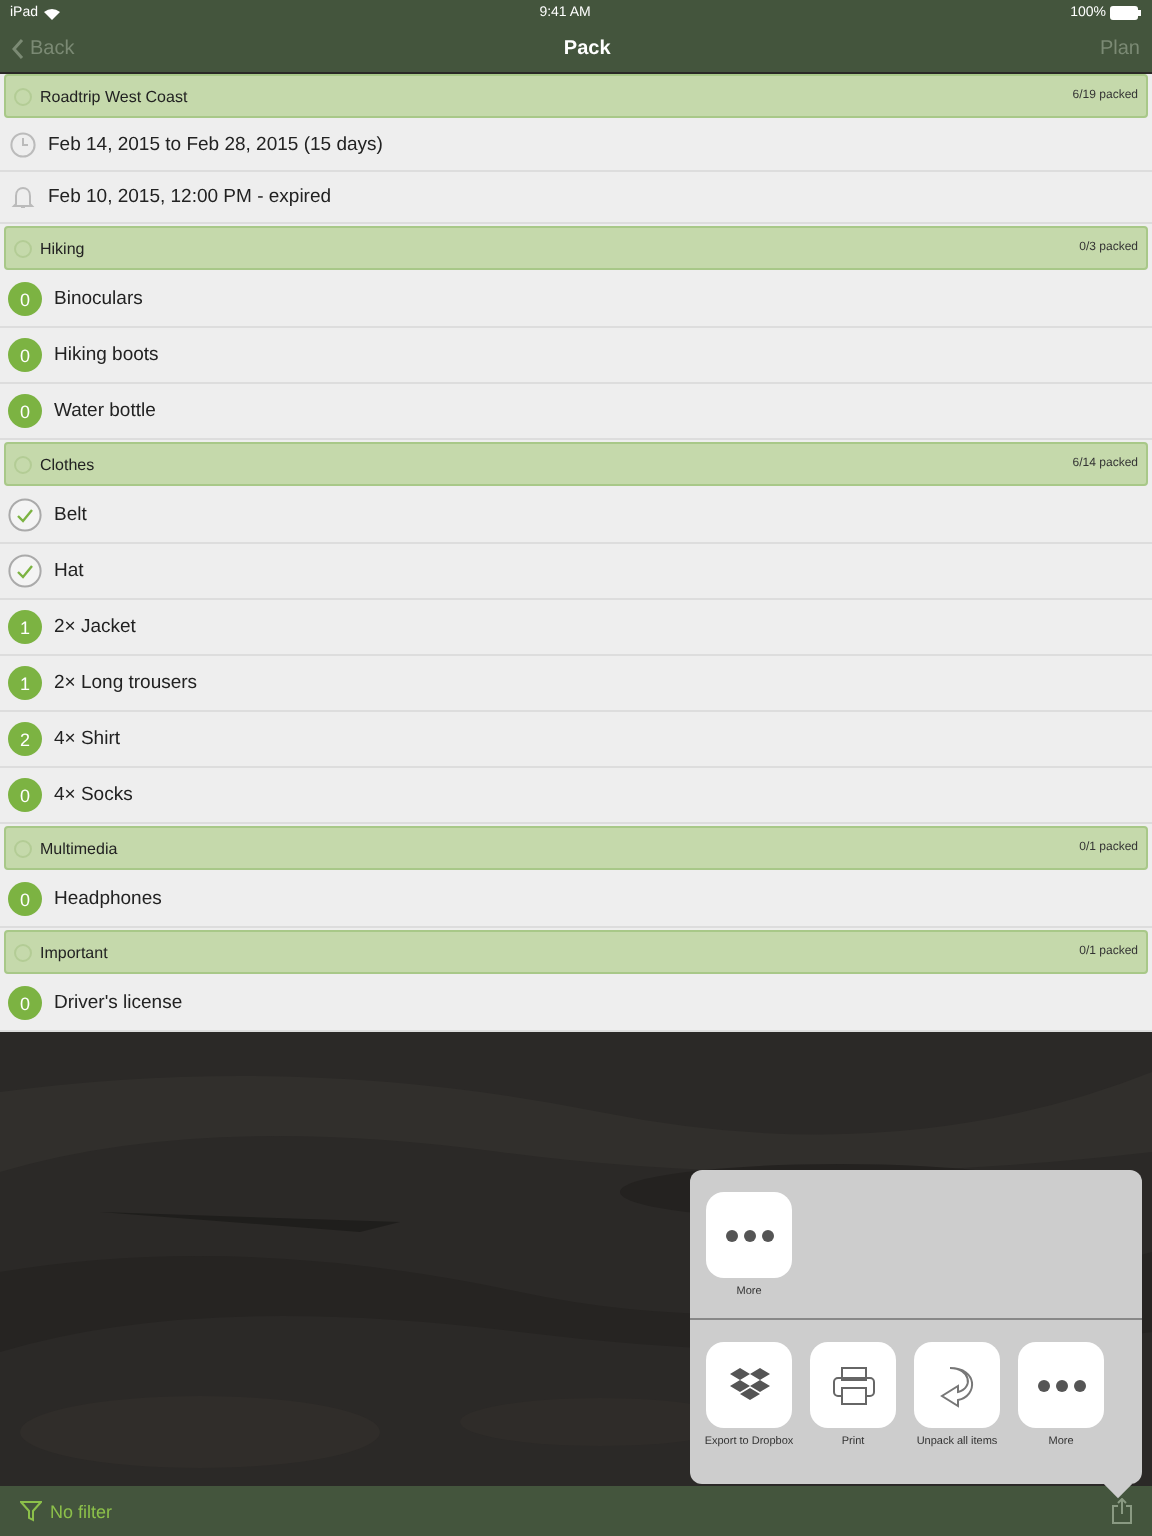 This screenshot has width=1152, height=1536. What do you see at coordinates (1125, 13) in the screenshot?
I see `battery-icon` at bounding box center [1125, 13].